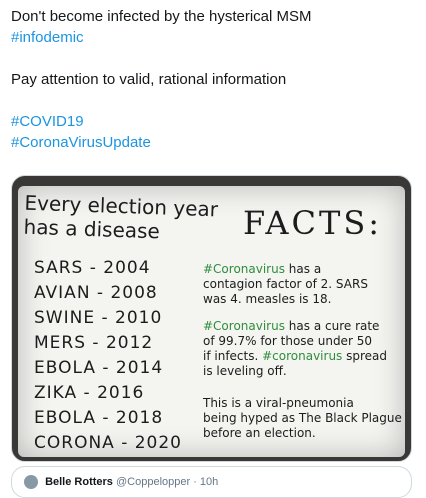 Image resolution: width=426 pixels, height=498 pixels. Describe the element at coordinates (332, 326) in the screenshot. I see `board-text: has a cure rate` at that location.